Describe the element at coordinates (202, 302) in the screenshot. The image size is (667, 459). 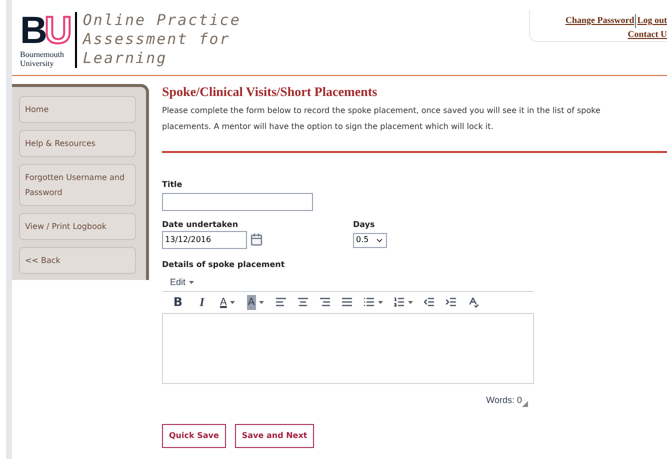
I see `italic-button: I` at that location.